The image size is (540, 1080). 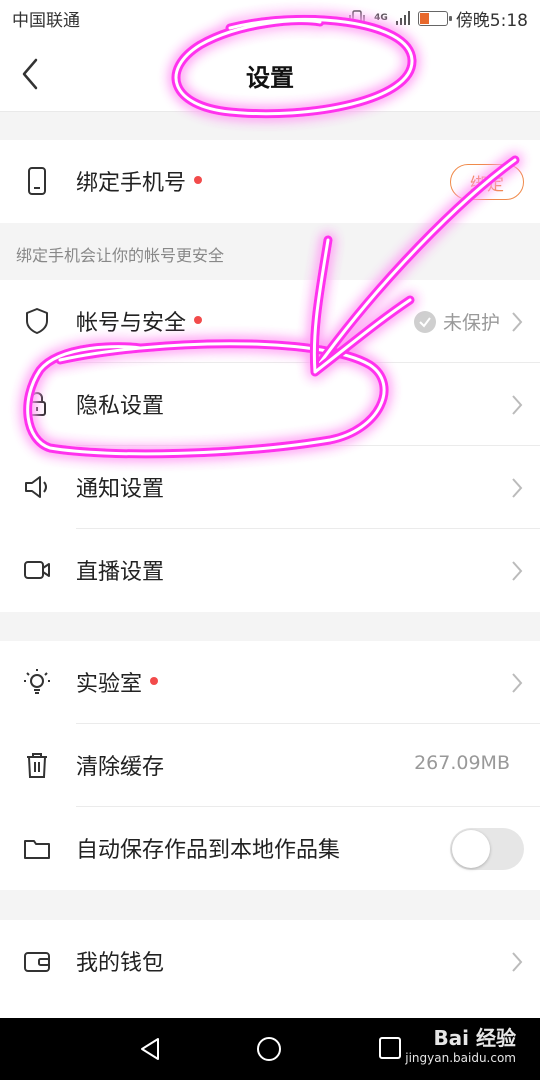 I want to click on bind-phone-row: 绑定手机号 绑定, so click(x=270, y=181).